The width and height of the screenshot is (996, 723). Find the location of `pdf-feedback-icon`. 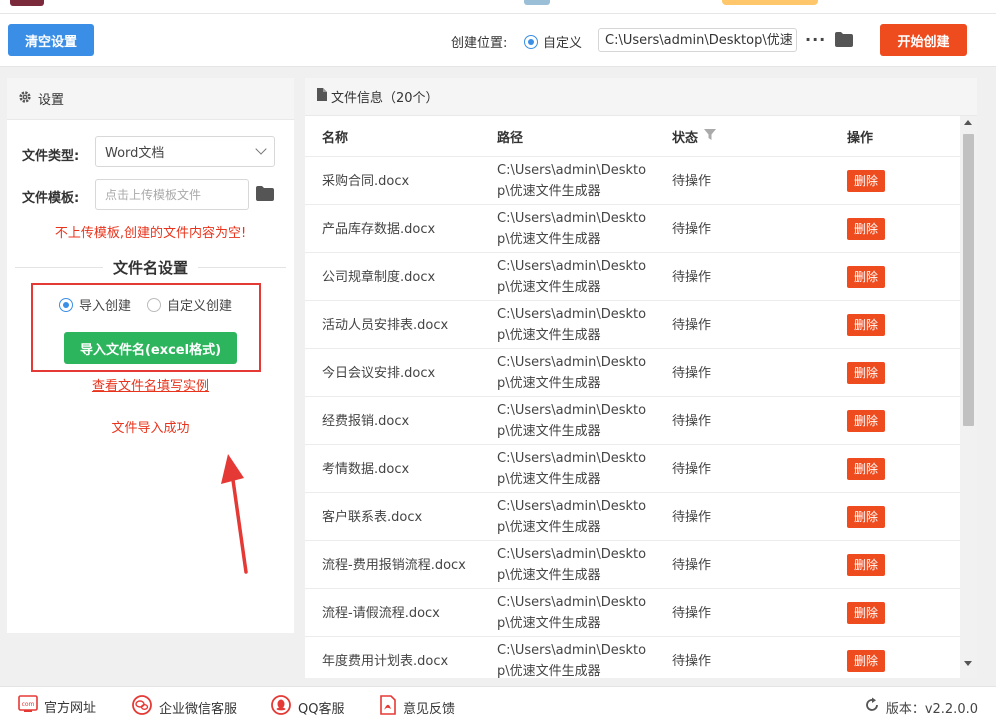

pdf-feedback-icon is located at coordinates (388, 707).